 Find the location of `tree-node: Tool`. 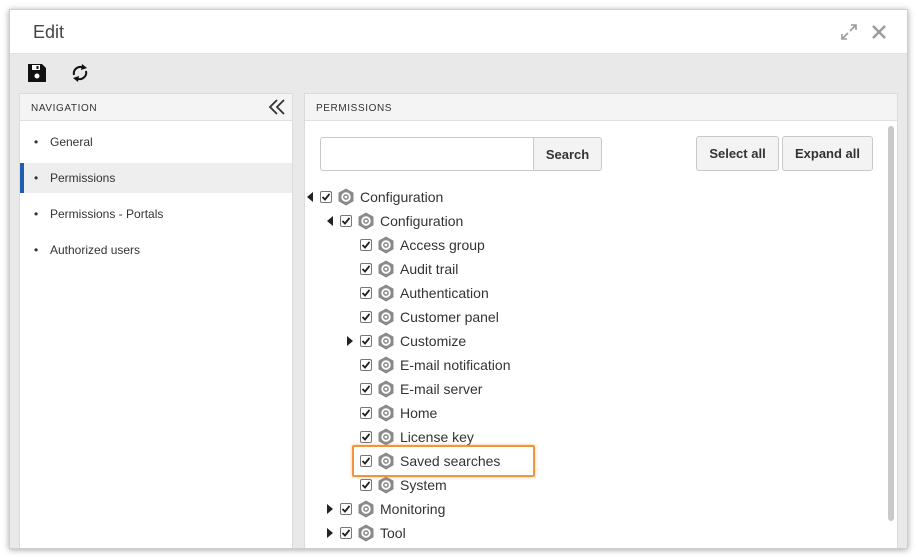

tree-node: Tool is located at coordinates (365, 533).